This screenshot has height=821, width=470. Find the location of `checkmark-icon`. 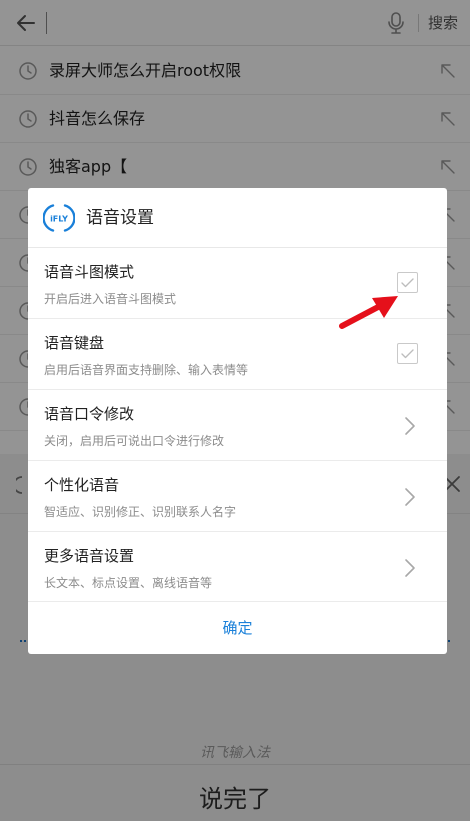

checkmark-icon is located at coordinates (407, 354).